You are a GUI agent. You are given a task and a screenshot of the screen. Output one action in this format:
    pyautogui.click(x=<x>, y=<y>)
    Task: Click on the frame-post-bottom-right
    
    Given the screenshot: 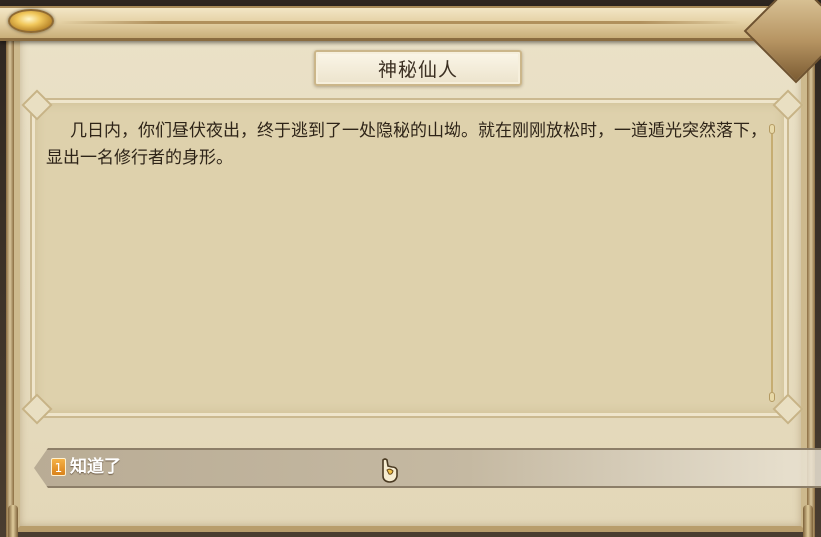 What is the action you would take?
    pyautogui.click(x=808, y=521)
    